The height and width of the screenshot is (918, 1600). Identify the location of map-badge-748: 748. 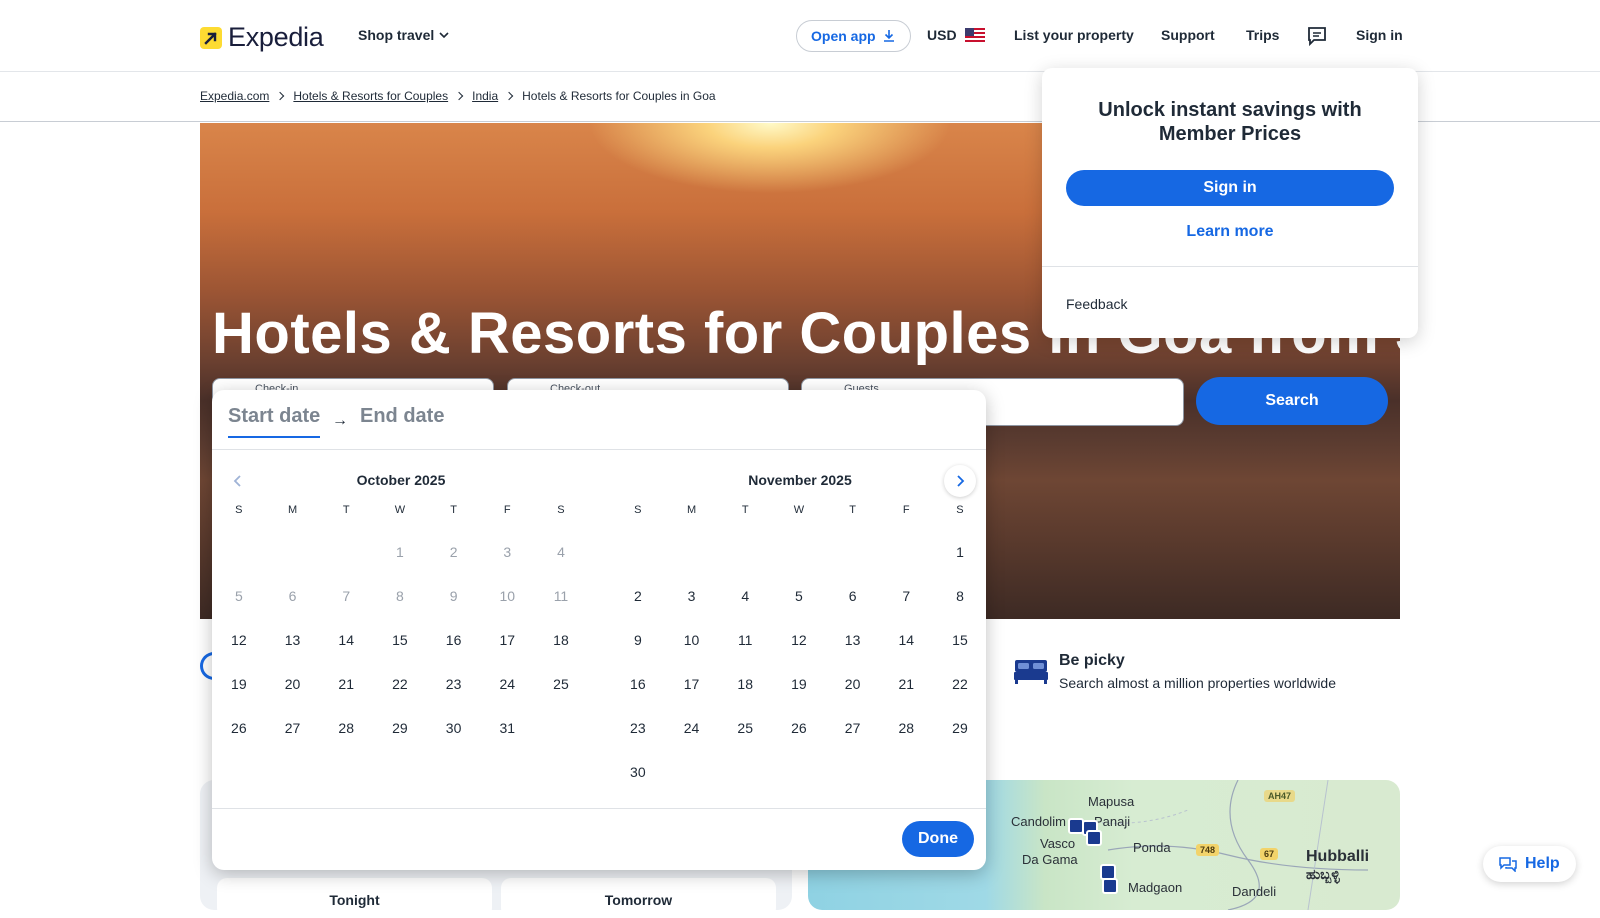
(1208, 850).